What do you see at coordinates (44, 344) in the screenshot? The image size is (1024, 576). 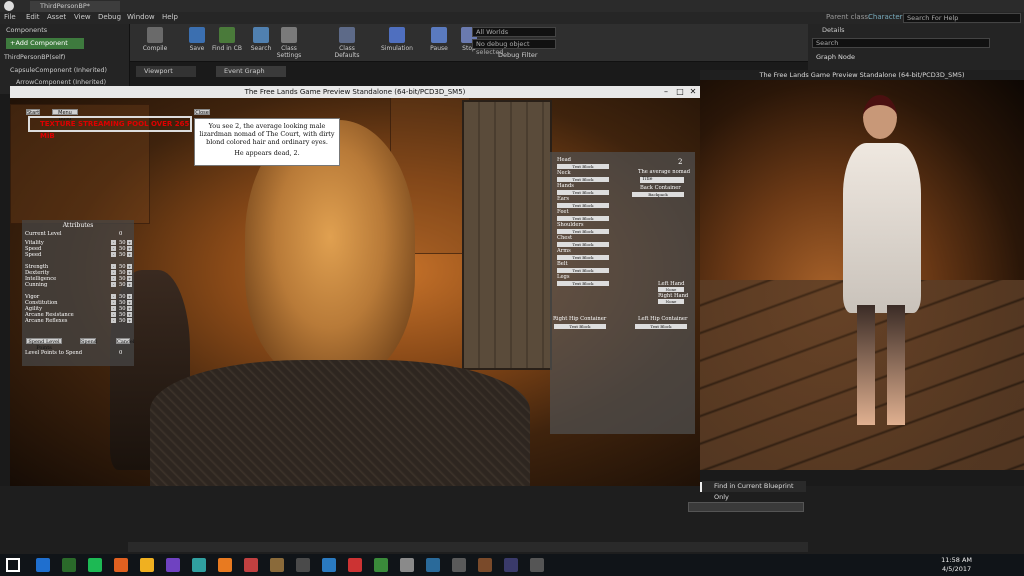 I see `spend-level-points-button: Spend Level Points` at bounding box center [44, 344].